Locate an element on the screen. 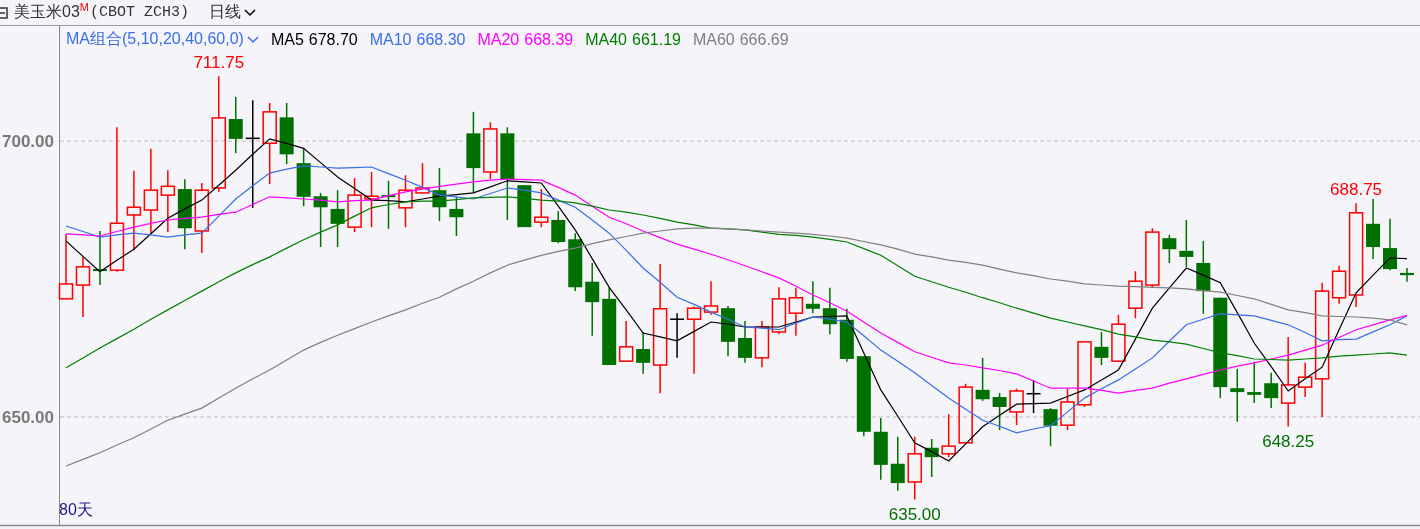 Image resolution: width=1420 pixels, height=529 pixels. moving-average-value: 666.69 is located at coordinates (764, 39).